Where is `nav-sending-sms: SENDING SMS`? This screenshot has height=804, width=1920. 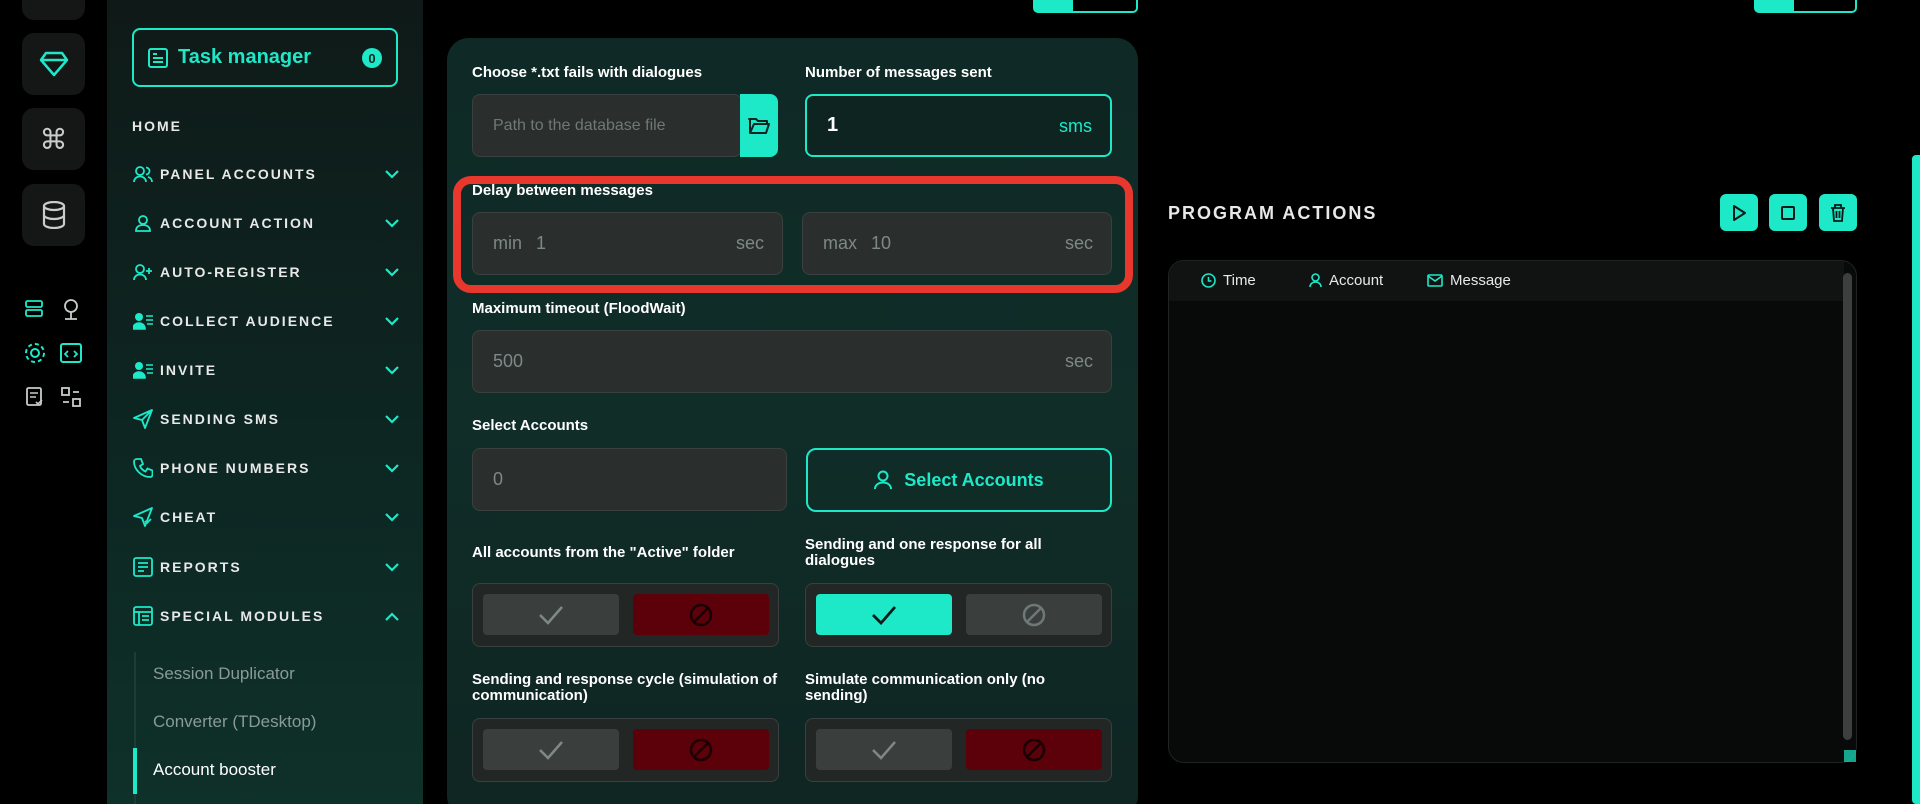 nav-sending-sms: SENDING SMS is located at coordinates (267, 419).